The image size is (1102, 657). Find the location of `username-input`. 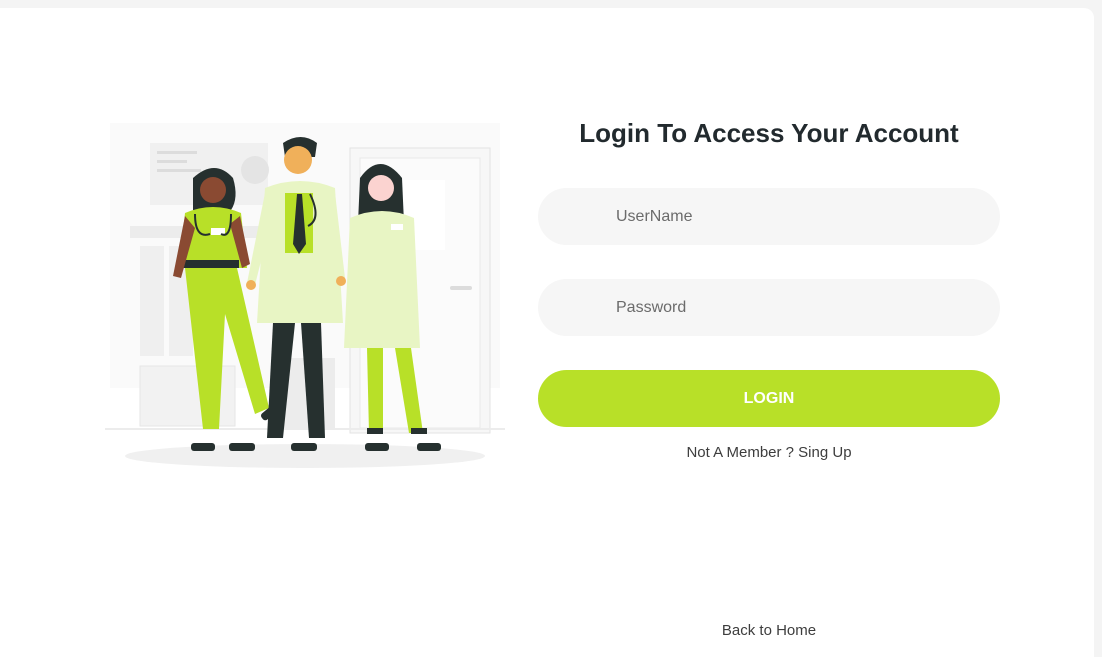

username-input is located at coordinates (769, 216).